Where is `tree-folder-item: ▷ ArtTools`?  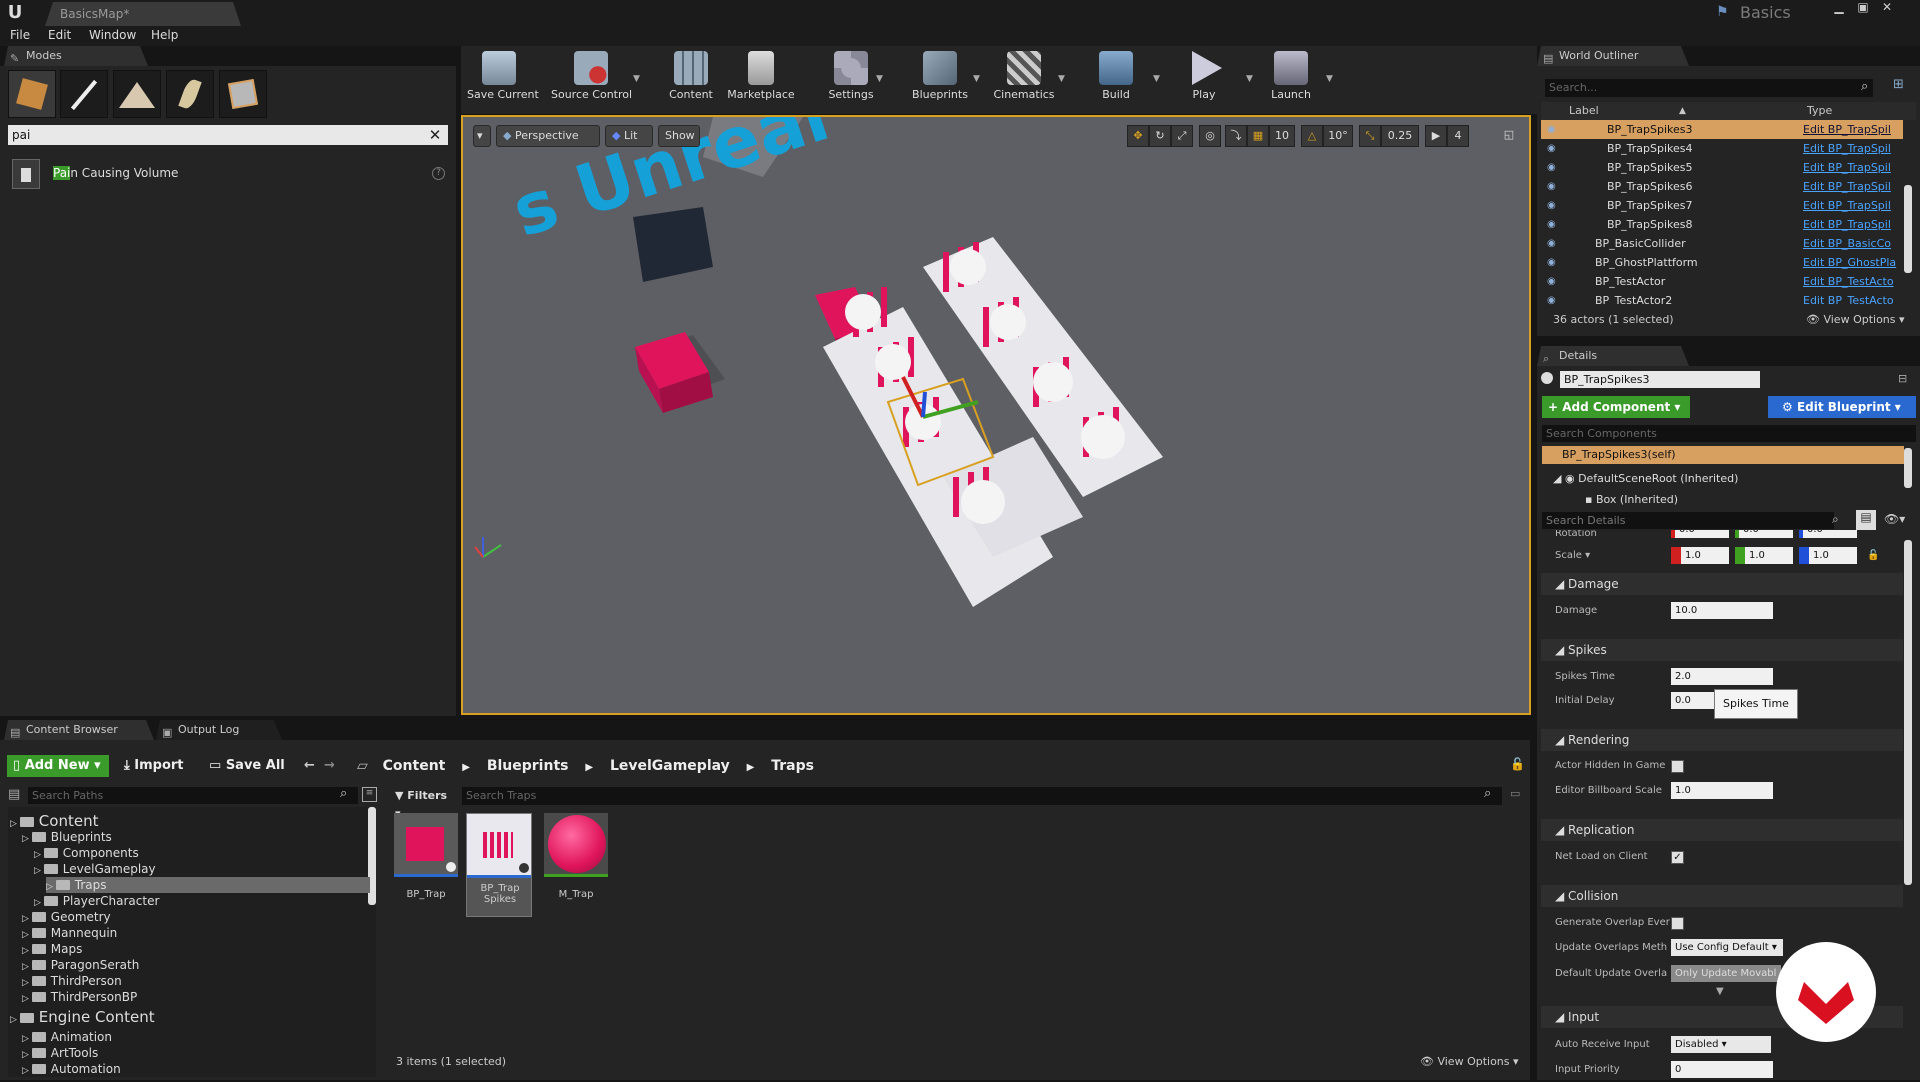 tree-folder-item: ▷ ArtTools is located at coordinates (196, 1053).